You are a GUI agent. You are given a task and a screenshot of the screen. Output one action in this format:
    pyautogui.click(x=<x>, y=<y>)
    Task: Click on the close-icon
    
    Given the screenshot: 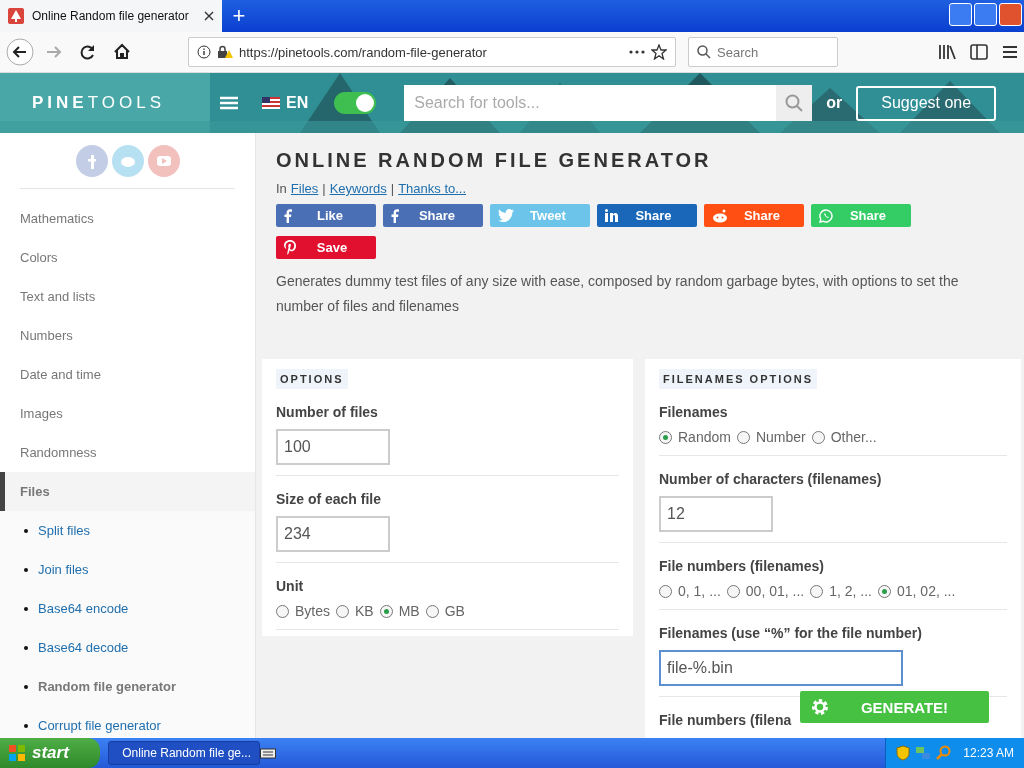 What is the action you would take?
    pyautogui.click(x=209, y=16)
    